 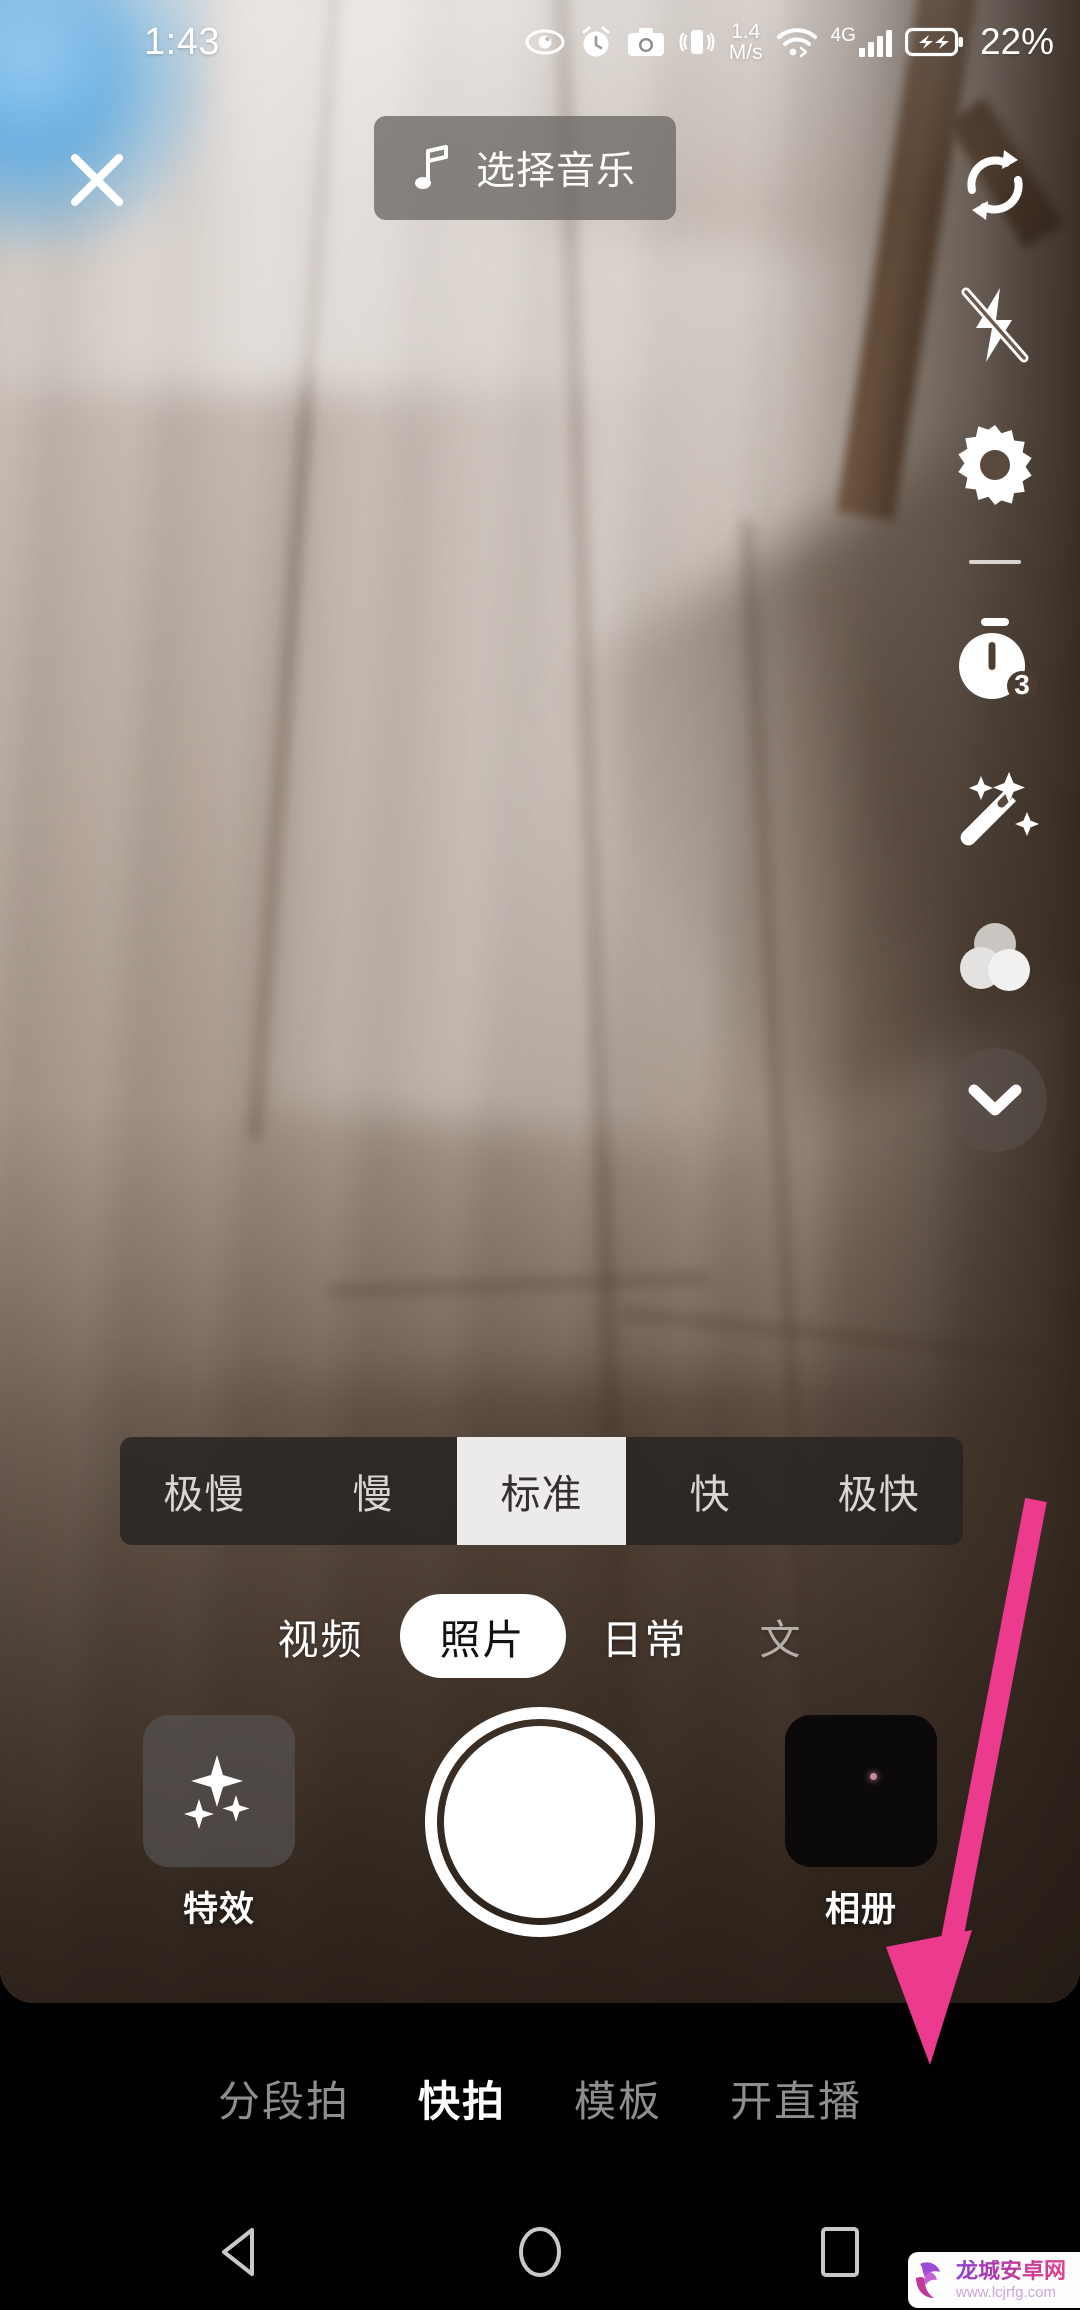 I want to click on speed-option-standard: 标准, so click(x=541, y=1491).